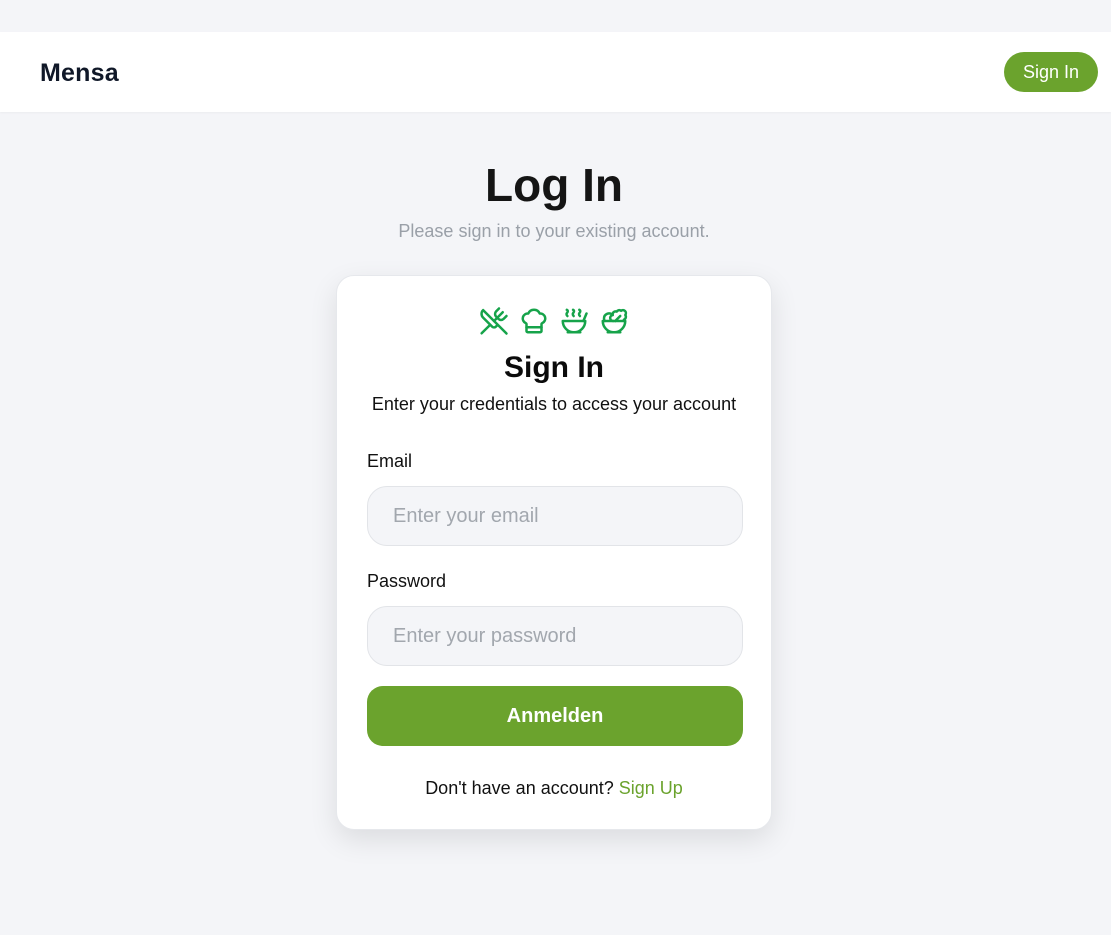  I want to click on soup-bowl-icon, so click(574, 321).